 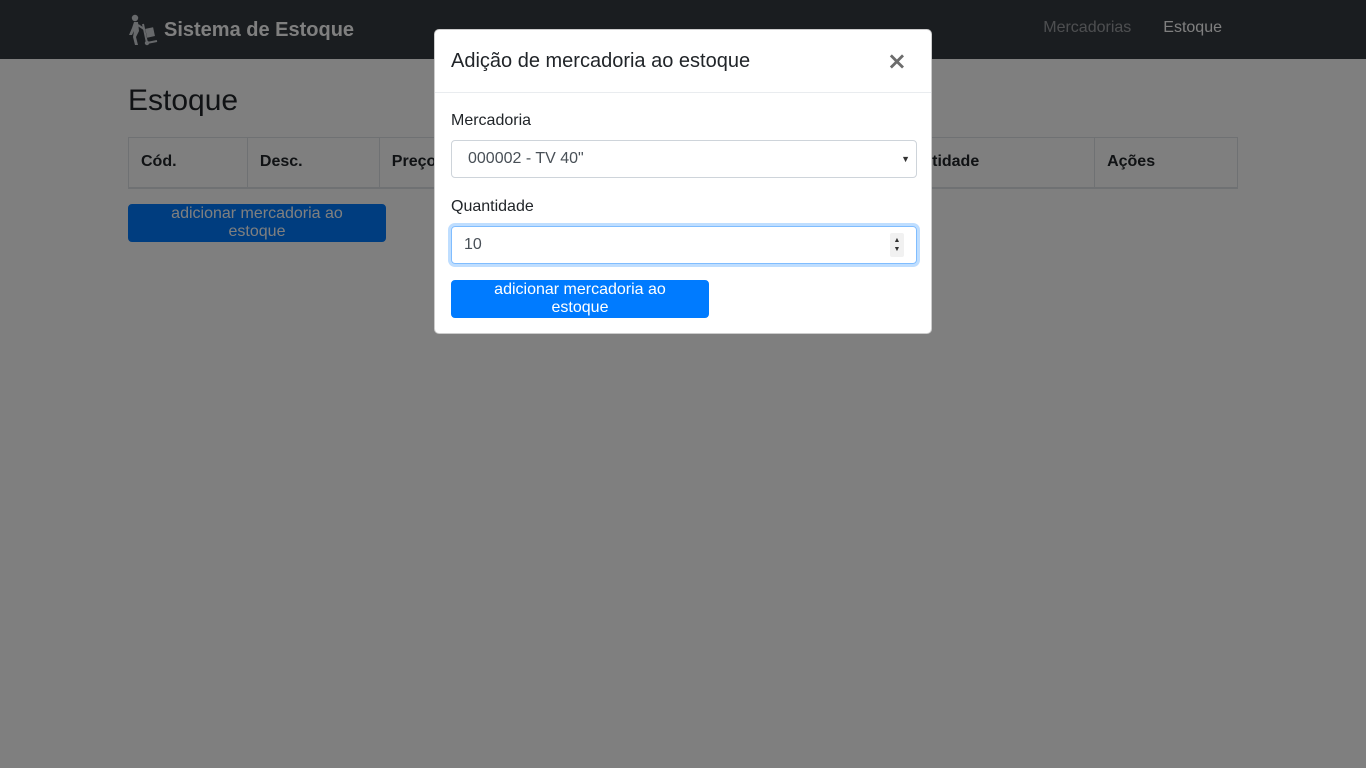 I want to click on spinner-up-icon: ▲, so click(x=897, y=240).